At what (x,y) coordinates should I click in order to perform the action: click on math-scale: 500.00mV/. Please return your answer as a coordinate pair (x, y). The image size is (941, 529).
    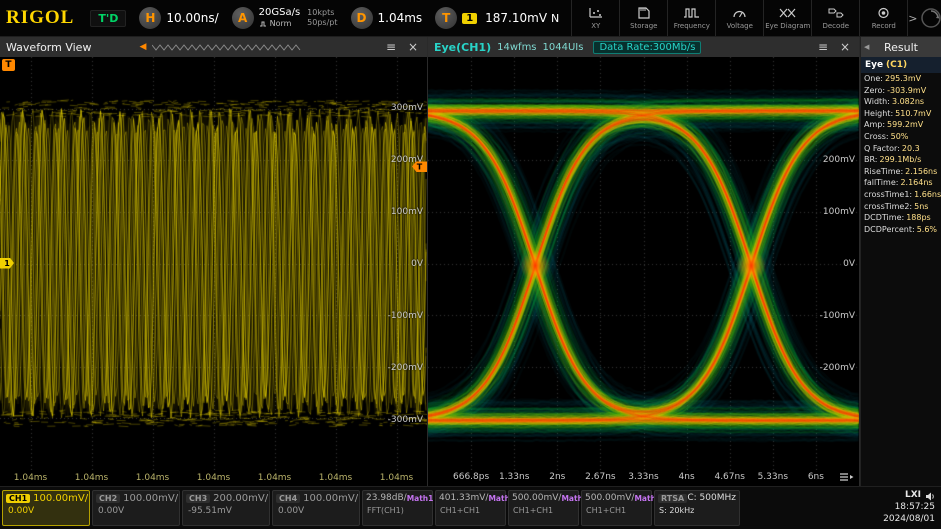
    Looking at the image, I should click on (537, 498).